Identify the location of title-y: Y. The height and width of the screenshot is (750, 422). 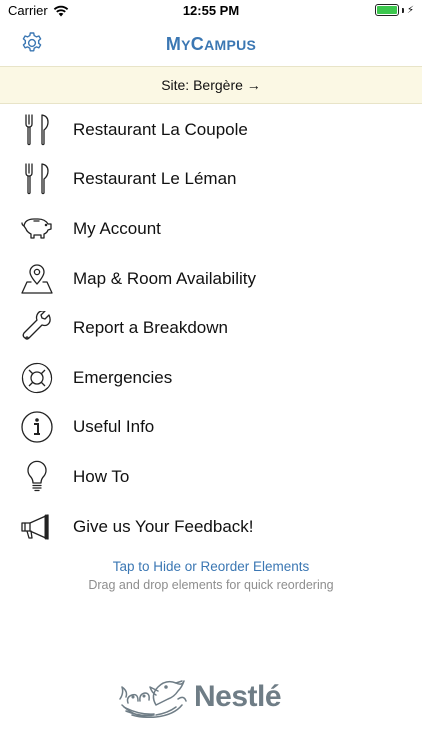
(186, 45).